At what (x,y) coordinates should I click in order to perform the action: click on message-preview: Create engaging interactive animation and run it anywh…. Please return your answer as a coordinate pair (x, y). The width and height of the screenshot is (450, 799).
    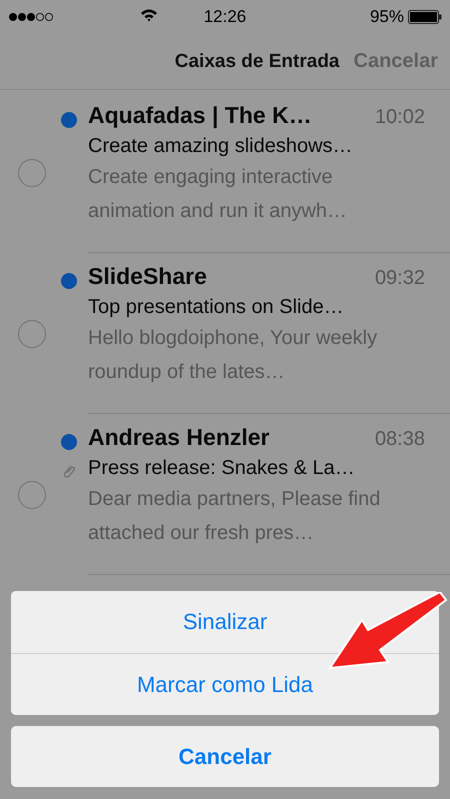
    Looking at the image, I should click on (218, 194).